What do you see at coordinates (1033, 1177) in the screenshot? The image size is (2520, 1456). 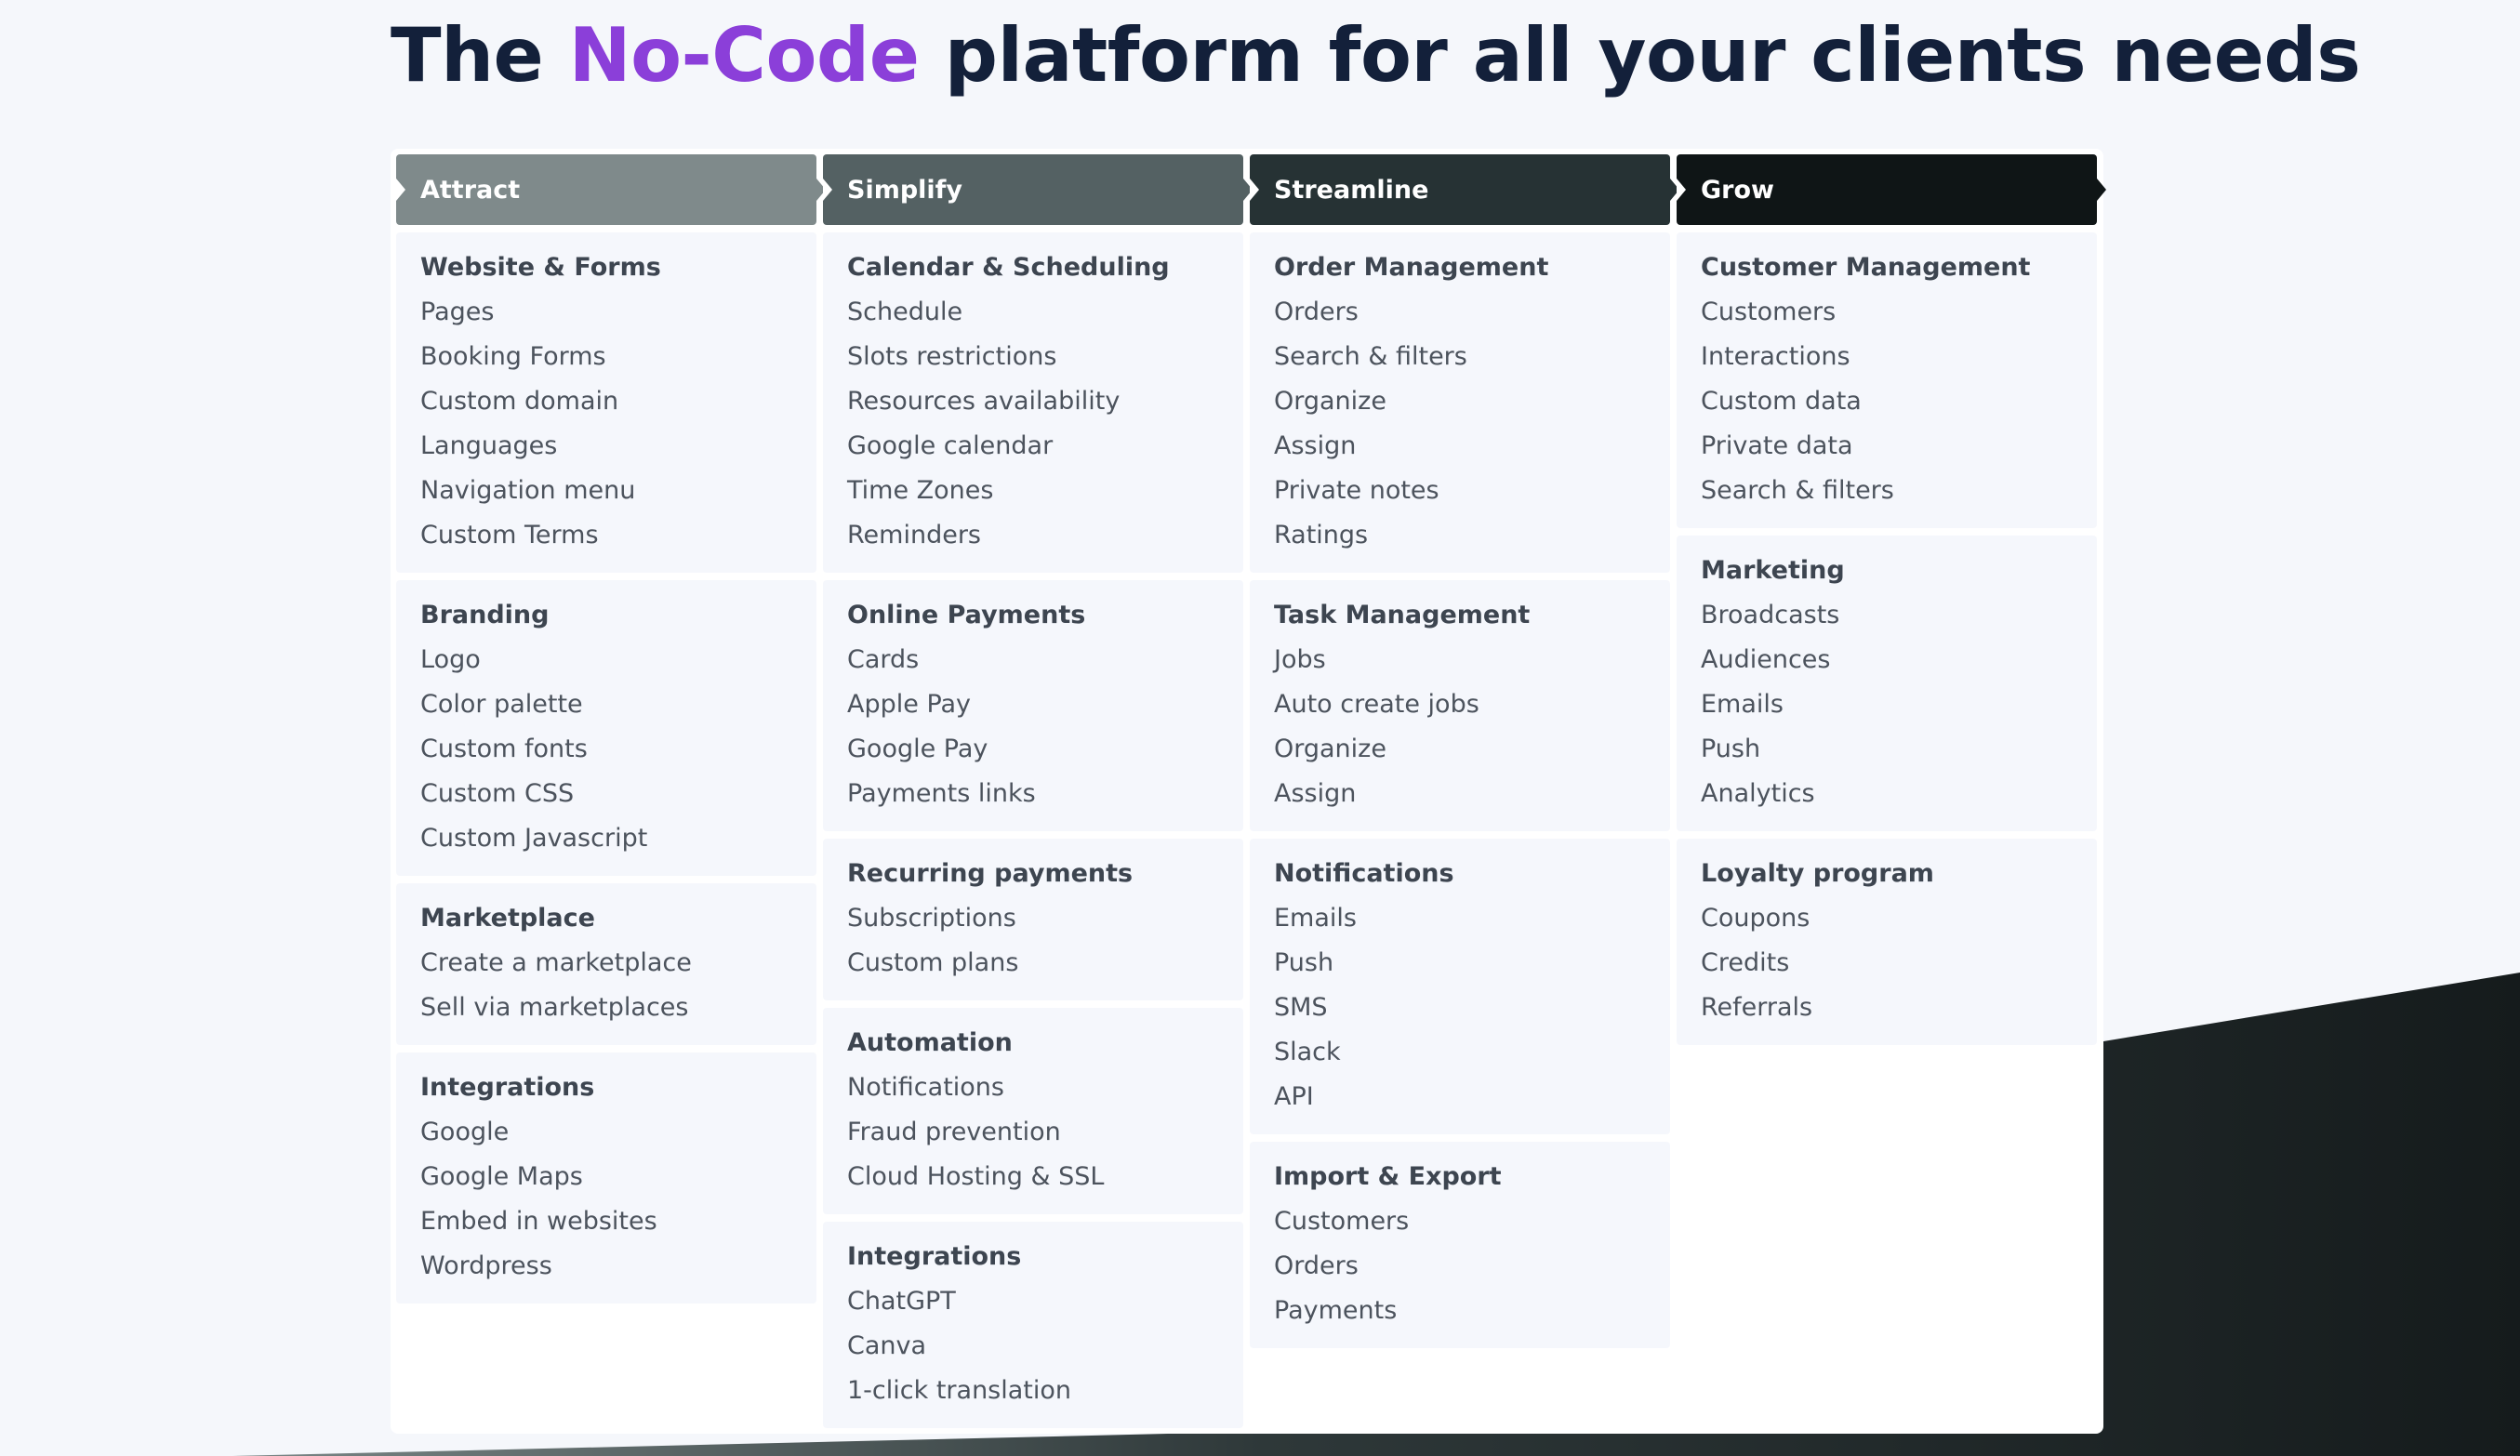 I see `feature-link: Cloud Hosting & SSL` at bounding box center [1033, 1177].